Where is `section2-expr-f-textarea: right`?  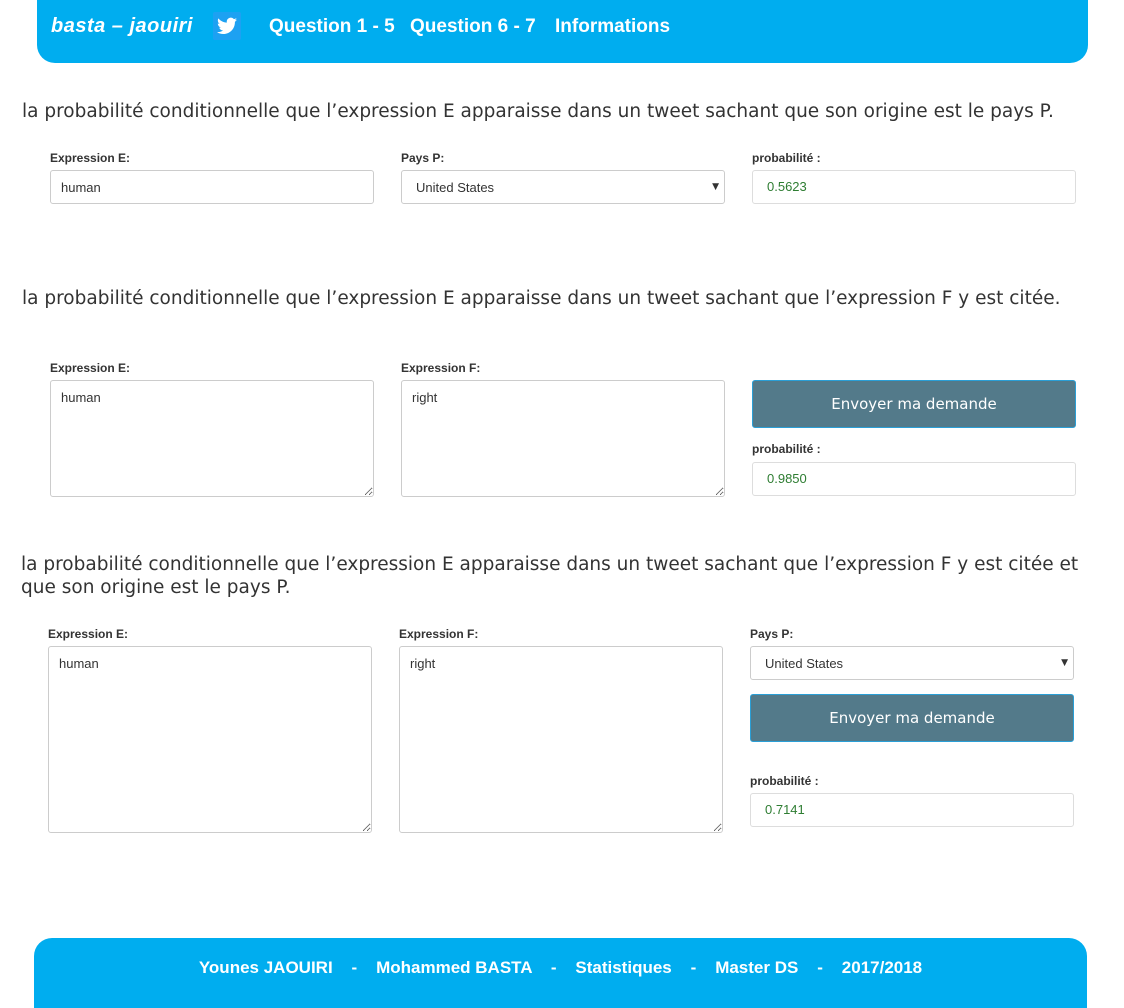 section2-expr-f-textarea: right is located at coordinates (563, 438).